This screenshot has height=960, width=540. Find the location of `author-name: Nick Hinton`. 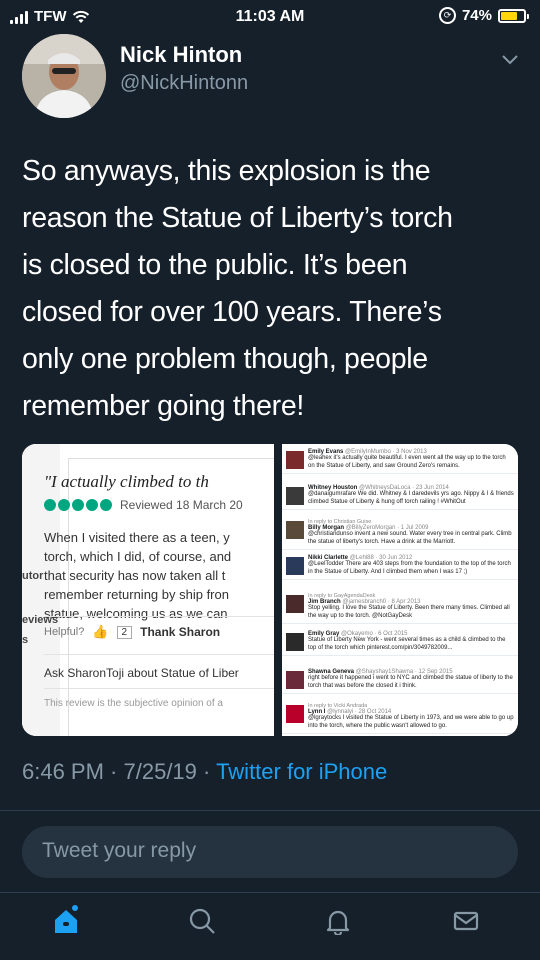

author-name: Nick Hinton is located at coordinates (181, 55).